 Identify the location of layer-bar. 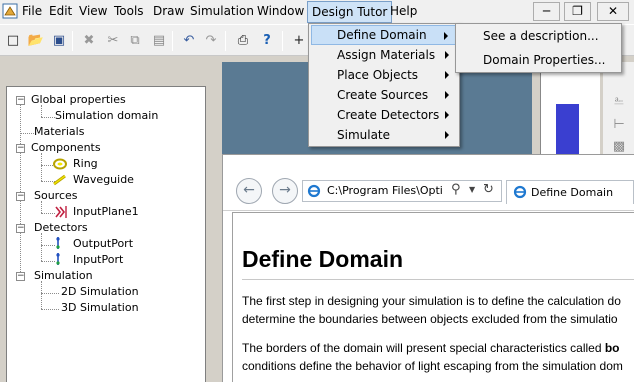
(567, 129).